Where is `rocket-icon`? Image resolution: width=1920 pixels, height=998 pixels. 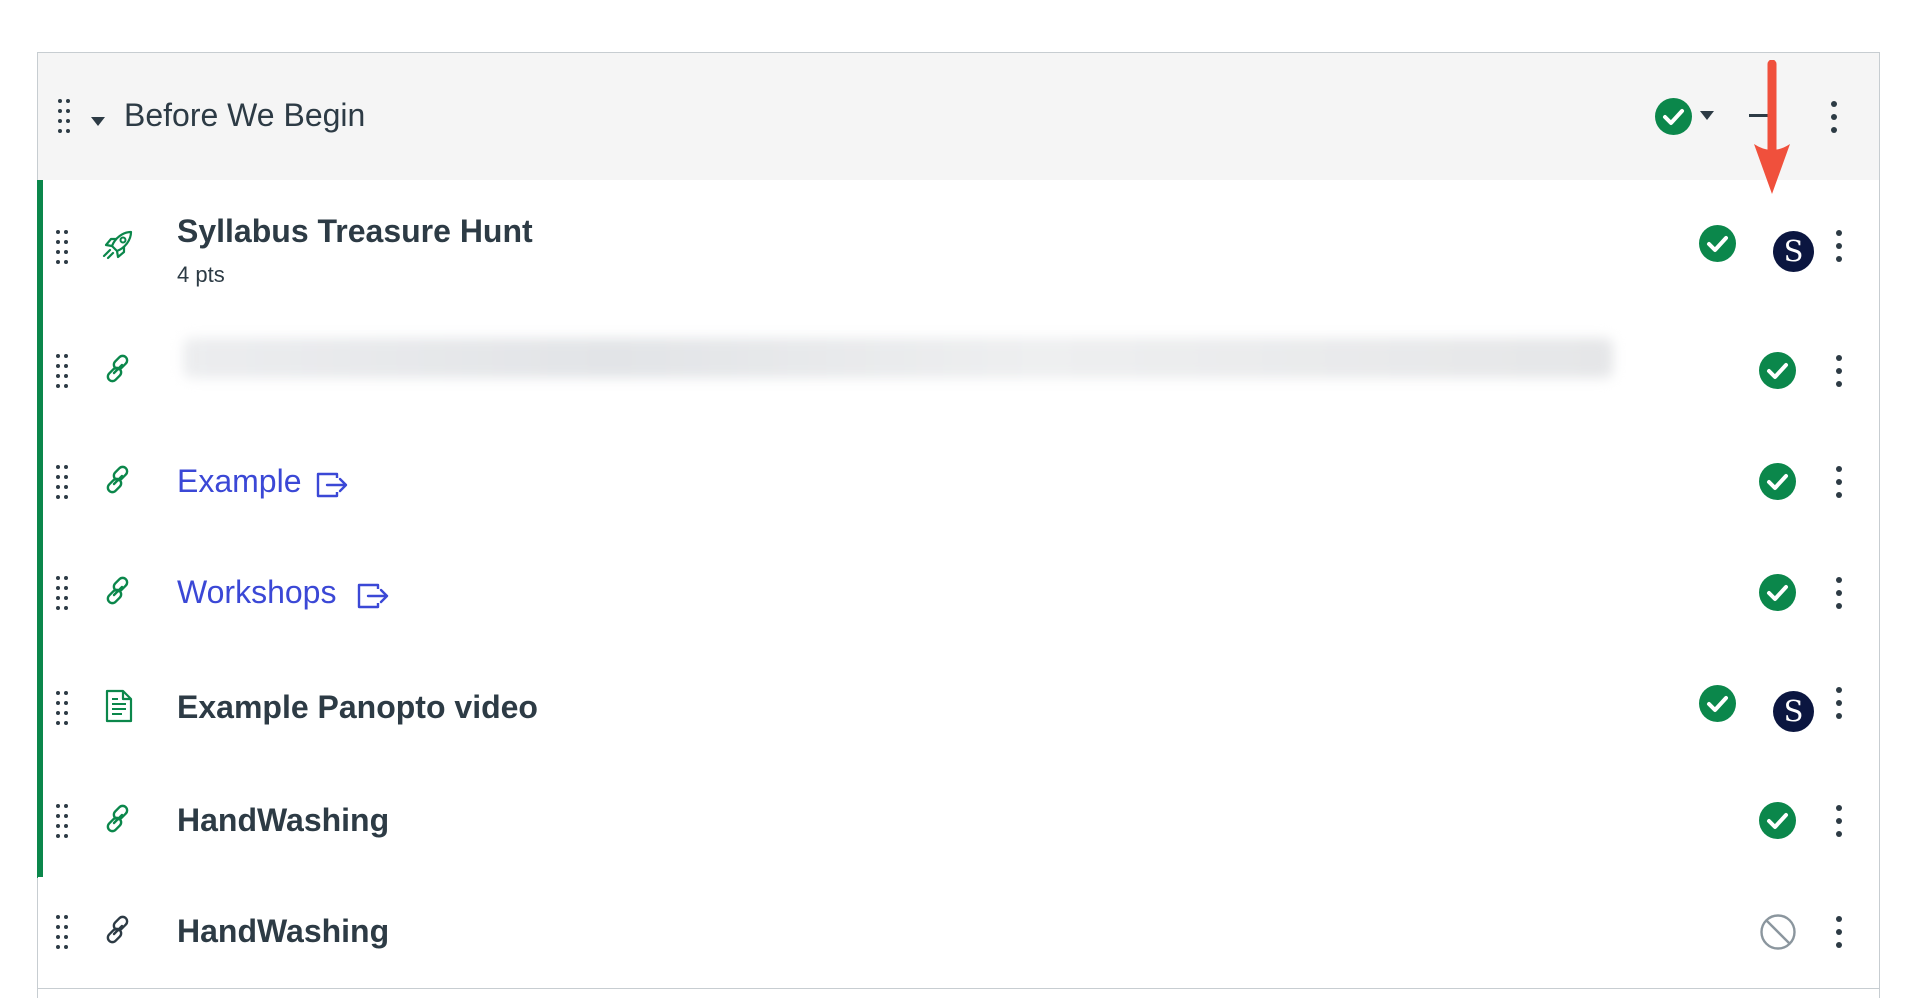
rocket-icon is located at coordinates (117, 245).